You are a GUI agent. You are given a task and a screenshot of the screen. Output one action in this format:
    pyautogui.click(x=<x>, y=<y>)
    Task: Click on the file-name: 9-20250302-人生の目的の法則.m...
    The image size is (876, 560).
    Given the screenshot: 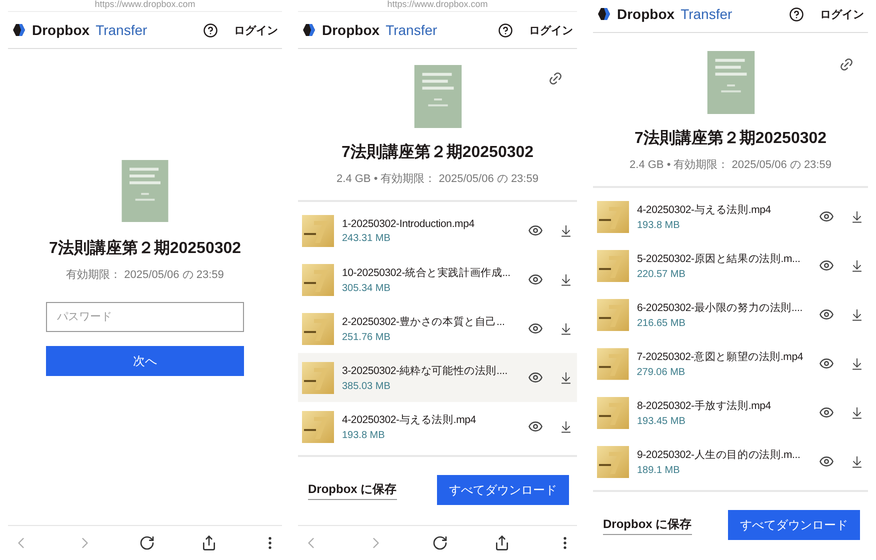 What is the action you would take?
    pyautogui.click(x=718, y=455)
    